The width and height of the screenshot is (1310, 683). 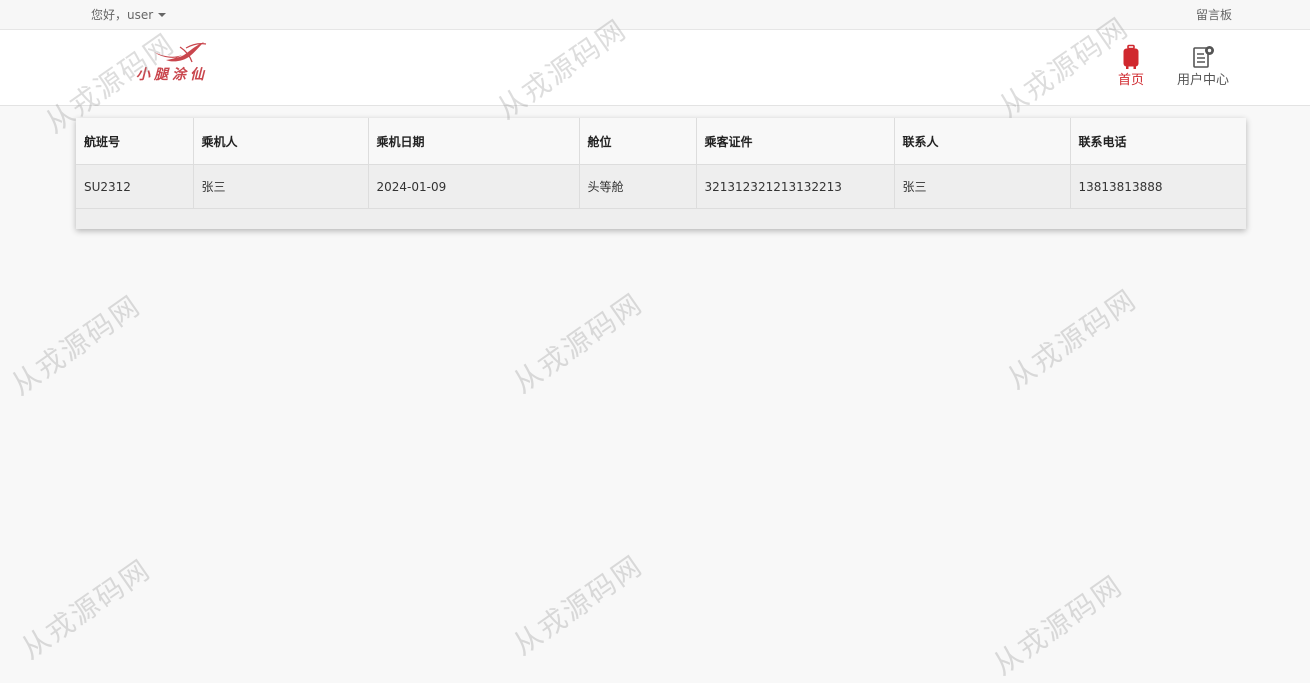 I want to click on table-header-row: 航班号 乘机人 乘机日期 舱位 乘客证件 联系人 联系电话, so click(x=661, y=141).